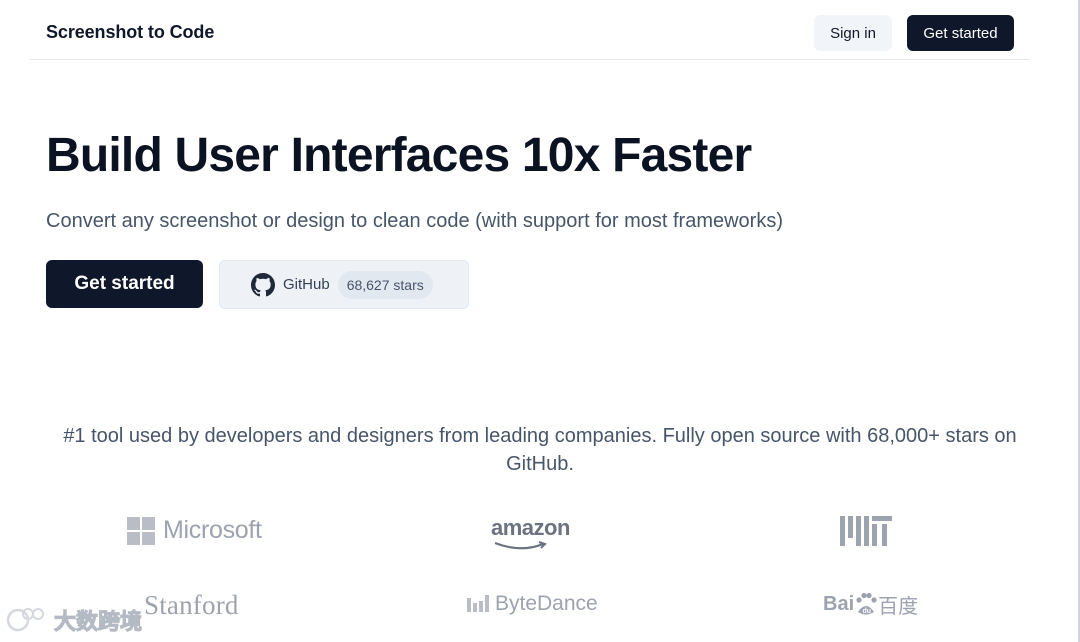 The height and width of the screenshot is (642, 1080). I want to click on baidu-wordmark-latin: Bai, so click(839, 604).